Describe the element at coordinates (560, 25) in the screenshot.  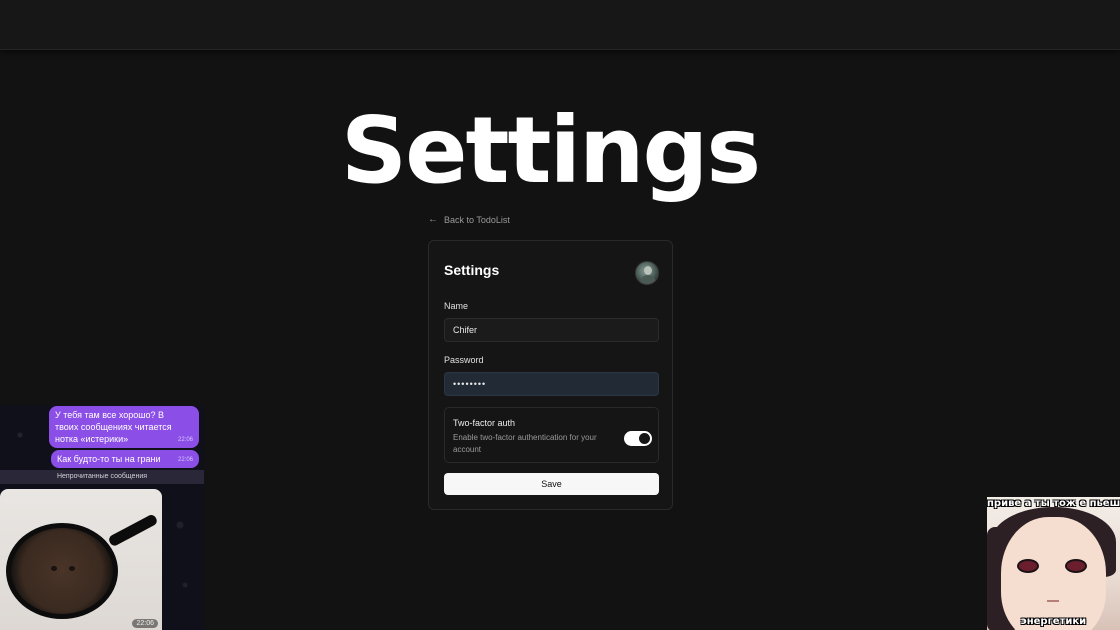
I see `top-bar` at that location.